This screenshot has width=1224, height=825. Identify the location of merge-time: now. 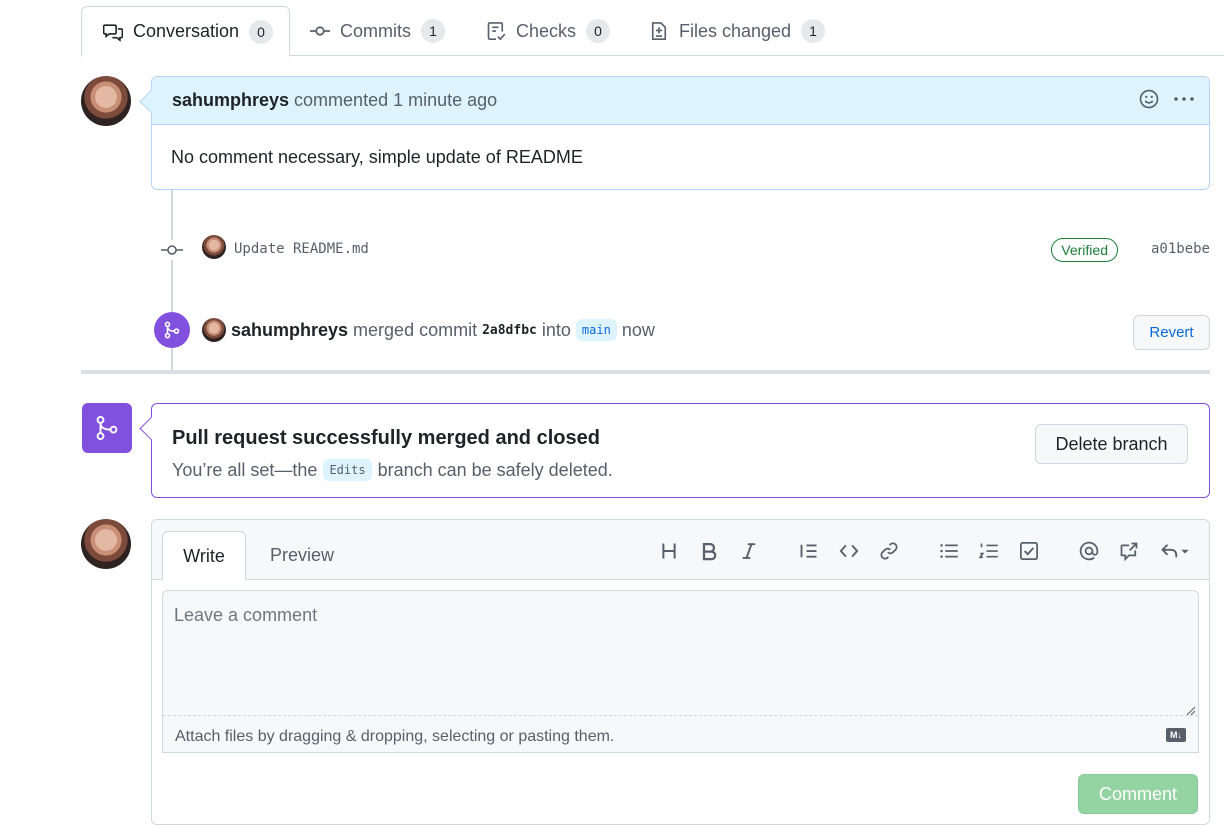
(638, 330).